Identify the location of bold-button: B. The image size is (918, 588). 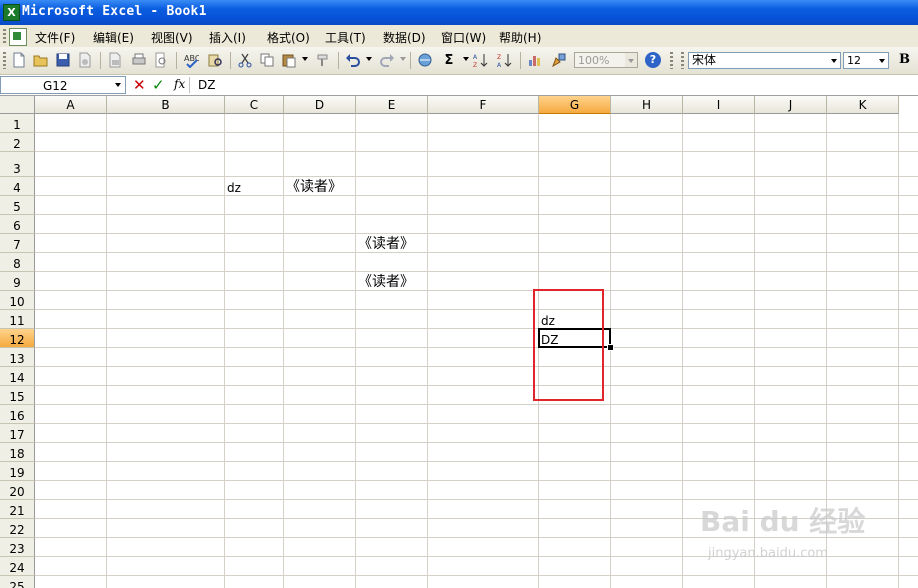
(904, 59).